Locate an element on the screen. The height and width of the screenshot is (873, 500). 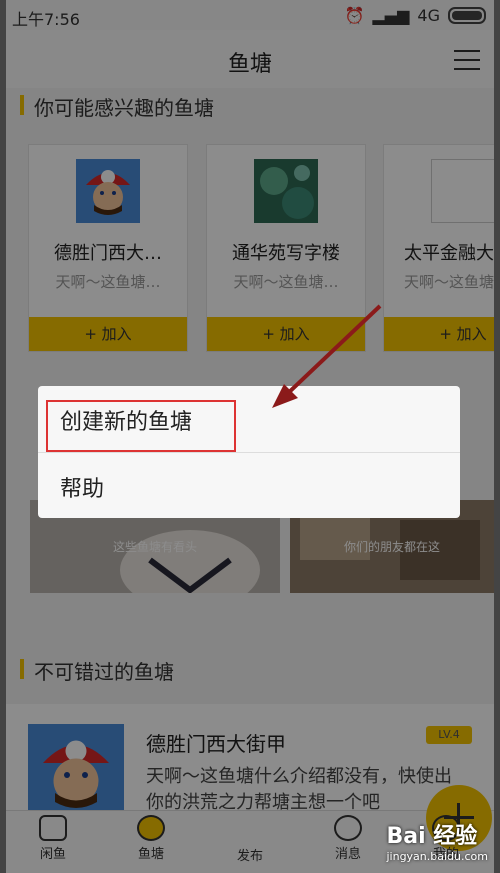
watermark-url: jingyan.baidu.com is located at coordinates (437, 856).